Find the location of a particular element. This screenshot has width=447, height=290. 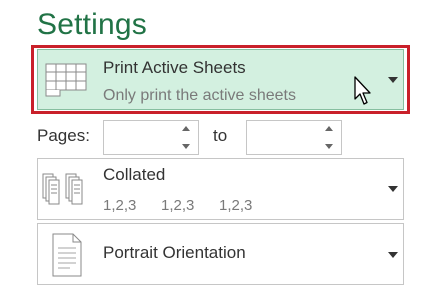

collated-pages-icon is located at coordinates (62, 189).